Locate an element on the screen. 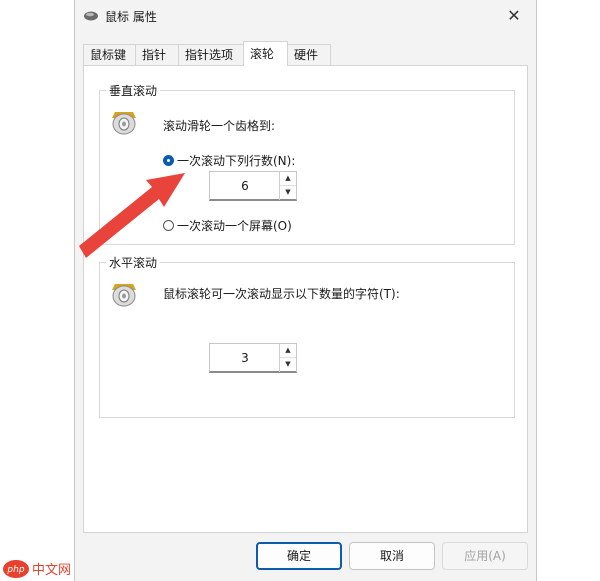 Image resolution: width=600 pixels, height=581 pixels. radio-scroll-lines: 一次滚动下列行数(N): is located at coordinates (229, 160).